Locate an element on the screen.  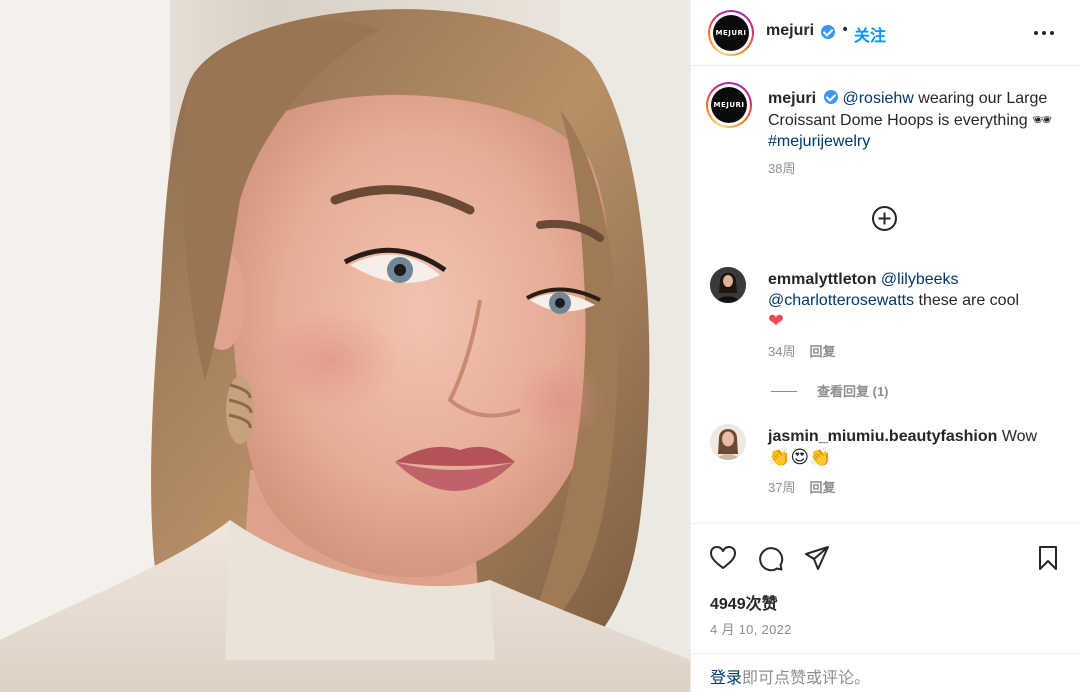
post-date: 4 月 10, 2022 is located at coordinates (751, 628).